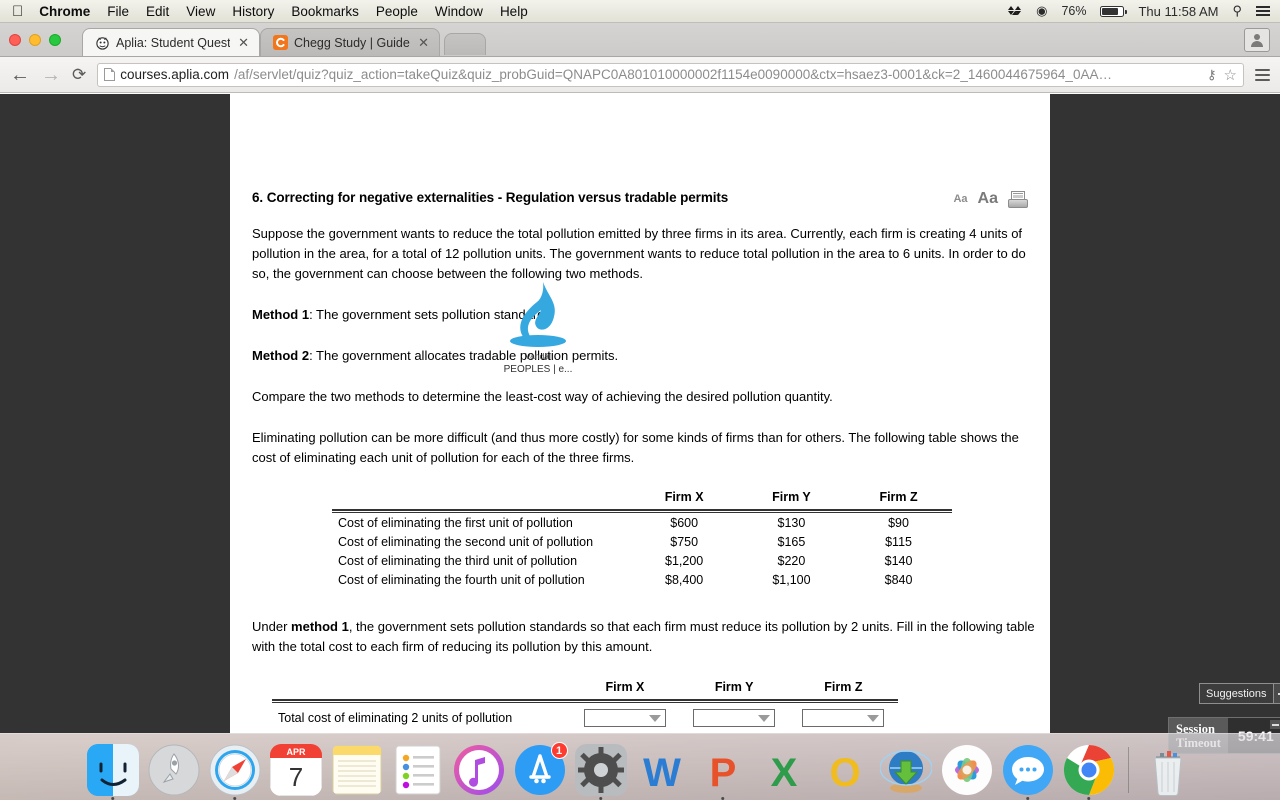 The width and height of the screenshot is (1280, 800). Describe the element at coordinates (662, 770) in the screenshot. I see `dock-item-microsoft-word: W` at that location.